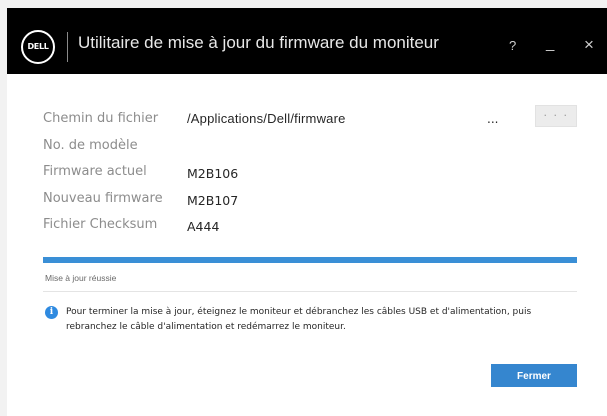  Describe the element at coordinates (38, 47) in the screenshot. I see `dell-logo: DELL` at that location.